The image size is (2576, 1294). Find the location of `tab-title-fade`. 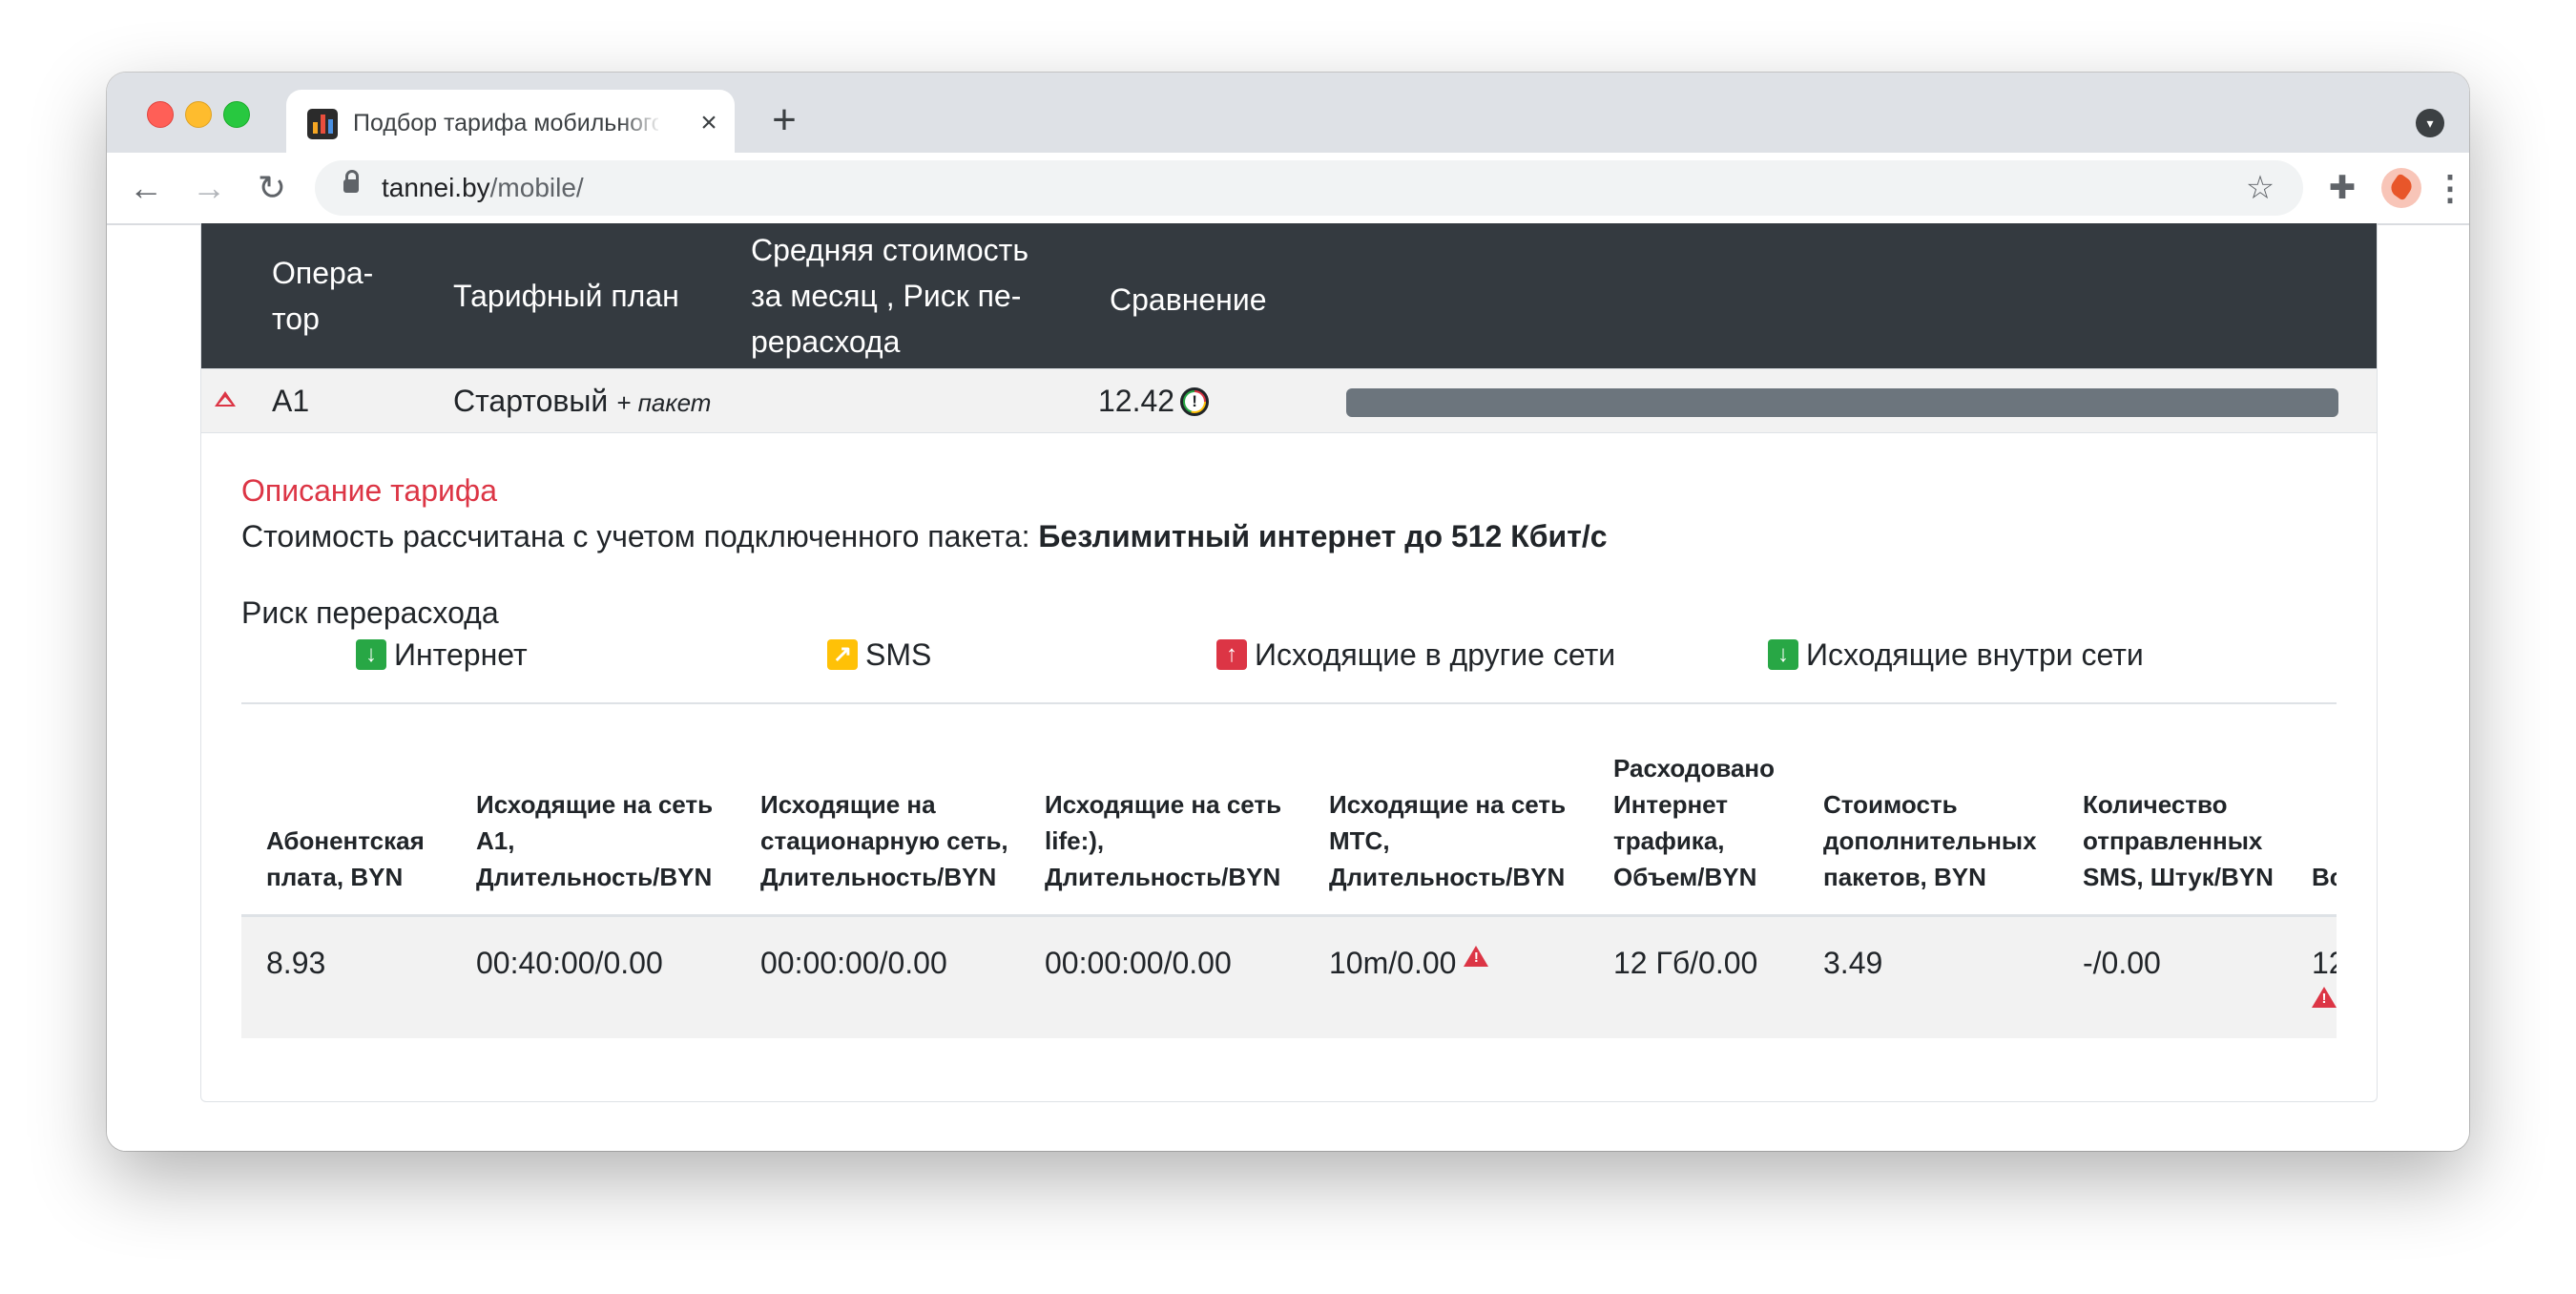

tab-title-fade is located at coordinates (641, 123).